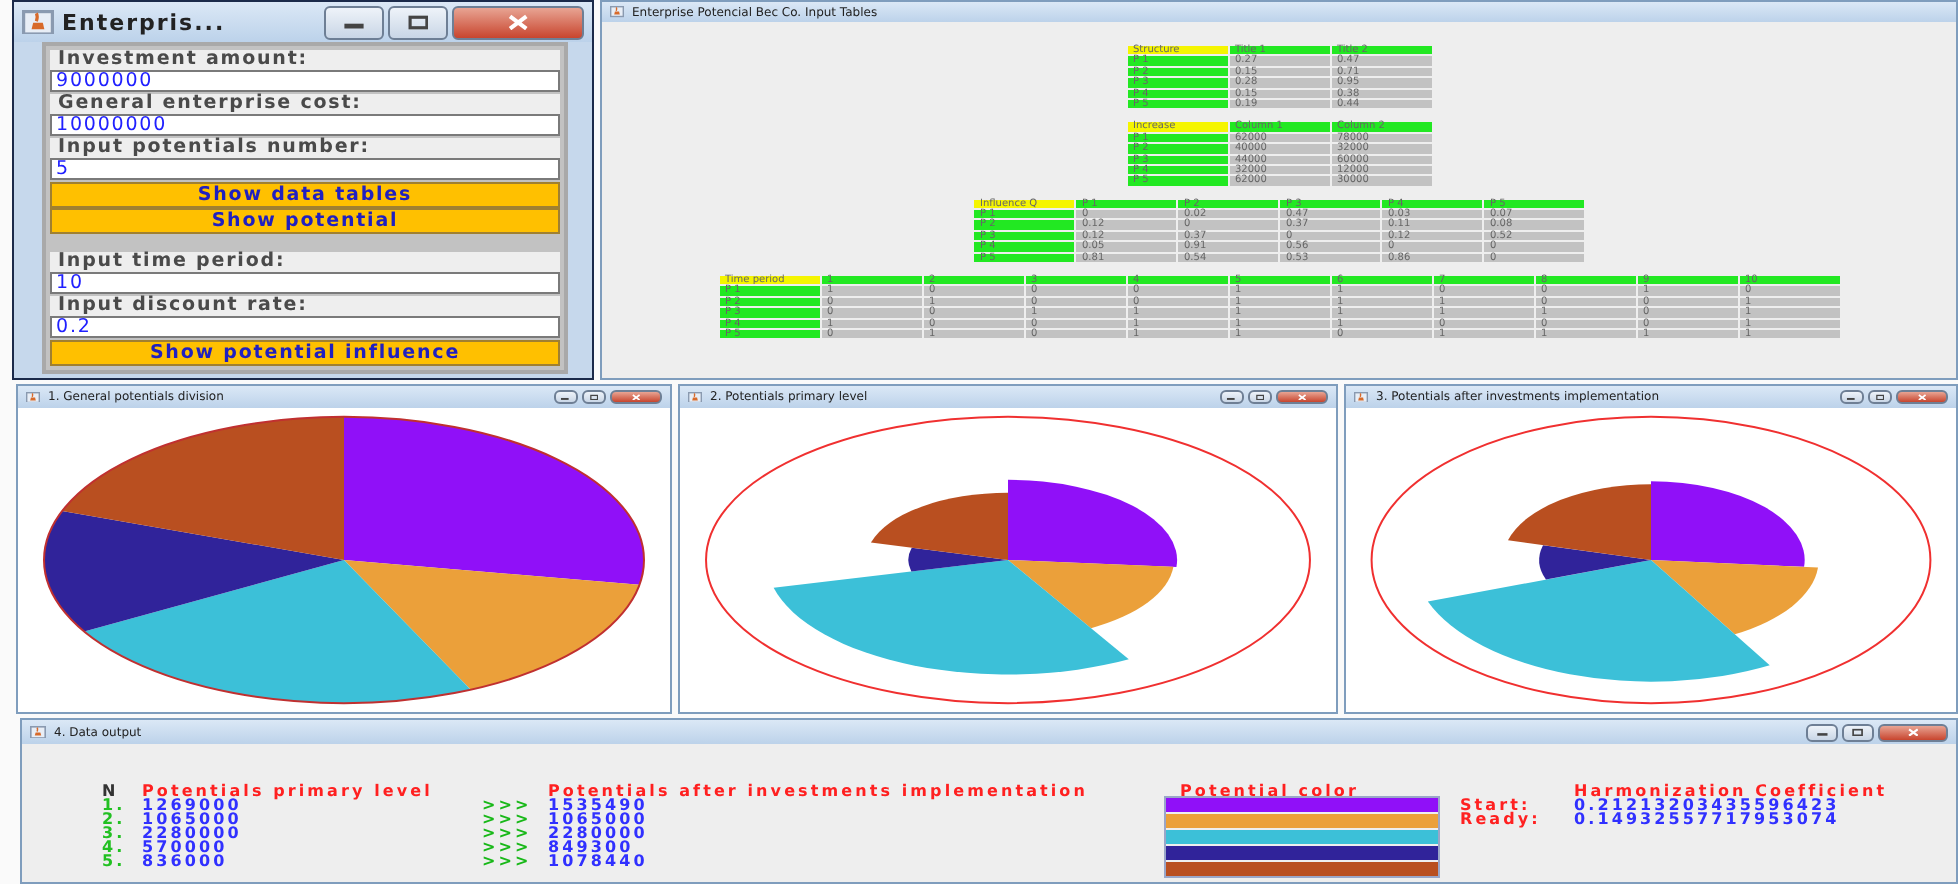 This screenshot has height=884, width=1958. I want to click on coefficient-value: 0.14932557717953074, so click(1708, 819).